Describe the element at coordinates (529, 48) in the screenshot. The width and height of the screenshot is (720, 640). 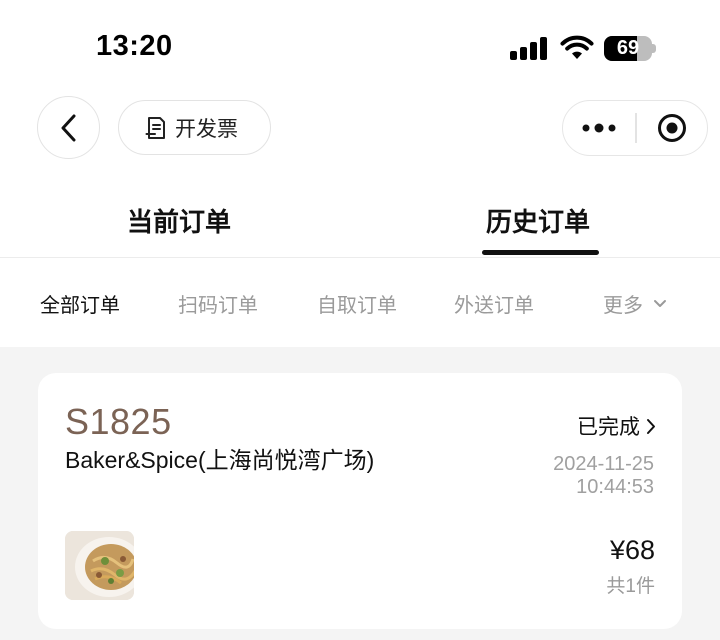
I see `cellular-signal-icon` at that location.